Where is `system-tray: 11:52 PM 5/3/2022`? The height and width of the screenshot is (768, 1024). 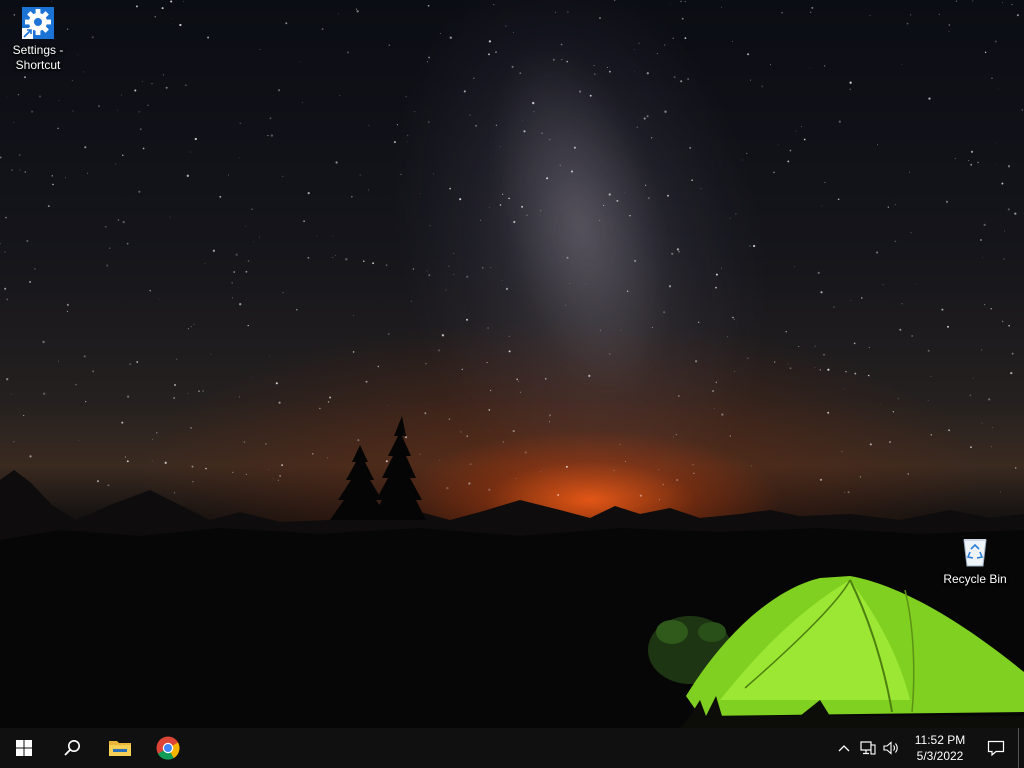
system-tray: 11:52 PM 5/3/2022 is located at coordinates (928, 748).